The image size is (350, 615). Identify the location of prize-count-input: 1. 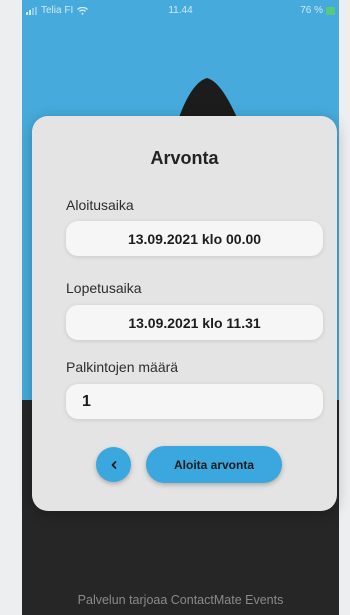
(194, 401).